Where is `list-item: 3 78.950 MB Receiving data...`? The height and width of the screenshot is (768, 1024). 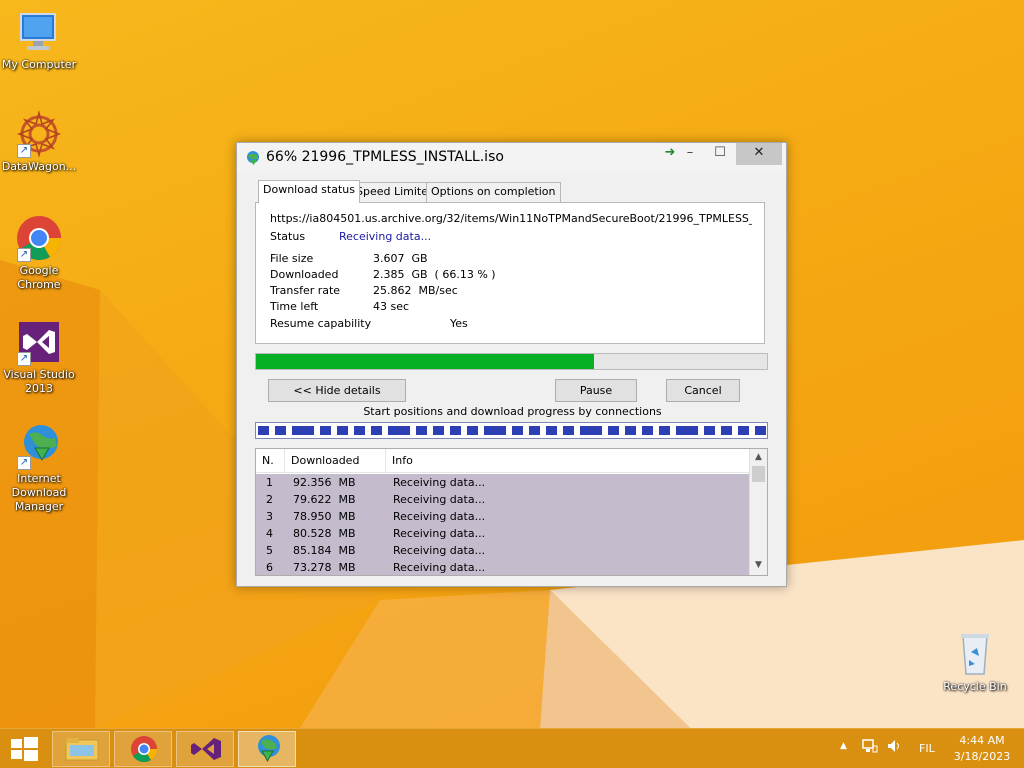 list-item: 3 78.950 MB Receiving data... is located at coordinates (502, 516).